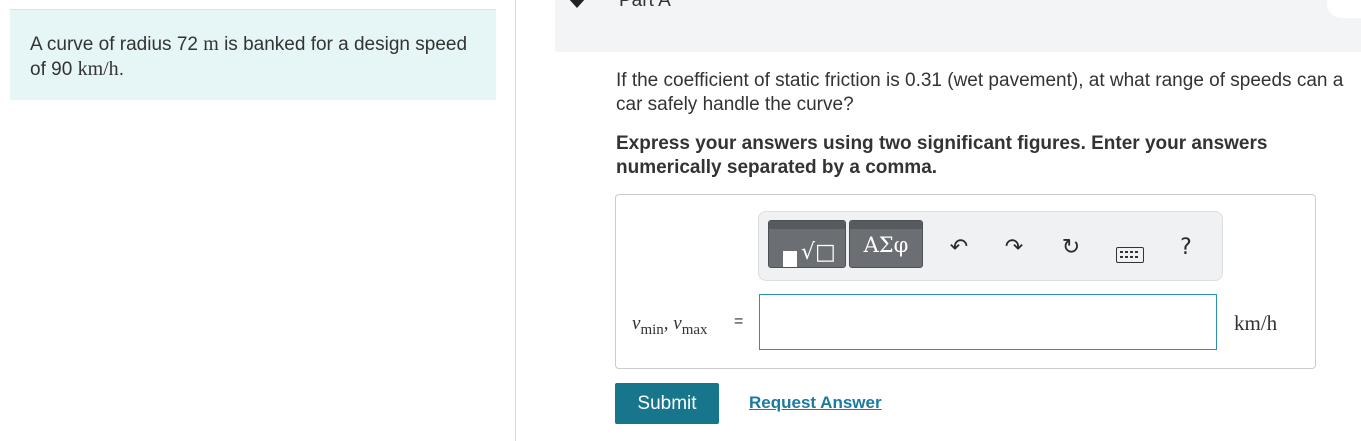  What do you see at coordinates (211, 44) in the screenshot?
I see `radius-unit: m` at bounding box center [211, 44].